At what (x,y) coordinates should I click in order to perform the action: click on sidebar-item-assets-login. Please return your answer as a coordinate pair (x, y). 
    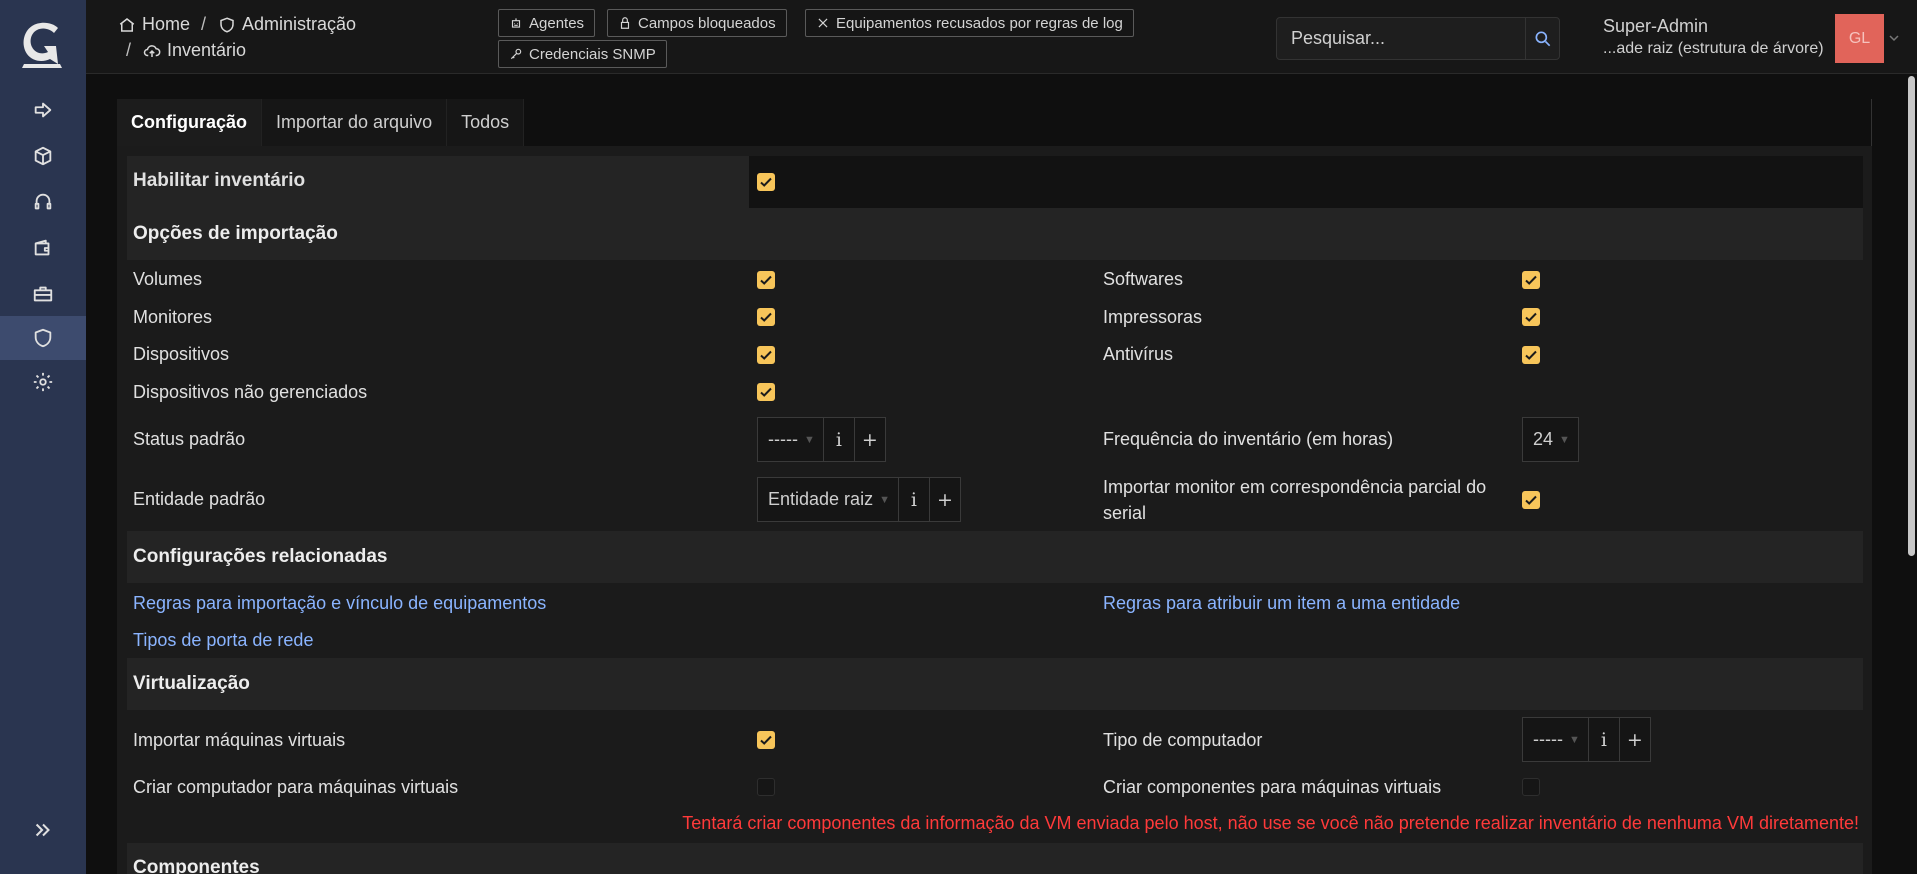
    Looking at the image, I should click on (43, 110).